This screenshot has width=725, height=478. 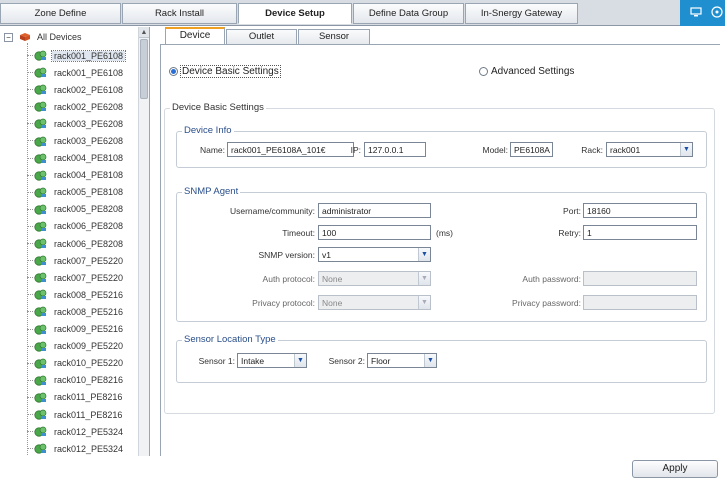 What do you see at coordinates (374, 278) in the screenshot?
I see `auth-protocol-select: None ▼` at bounding box center [374, 278].